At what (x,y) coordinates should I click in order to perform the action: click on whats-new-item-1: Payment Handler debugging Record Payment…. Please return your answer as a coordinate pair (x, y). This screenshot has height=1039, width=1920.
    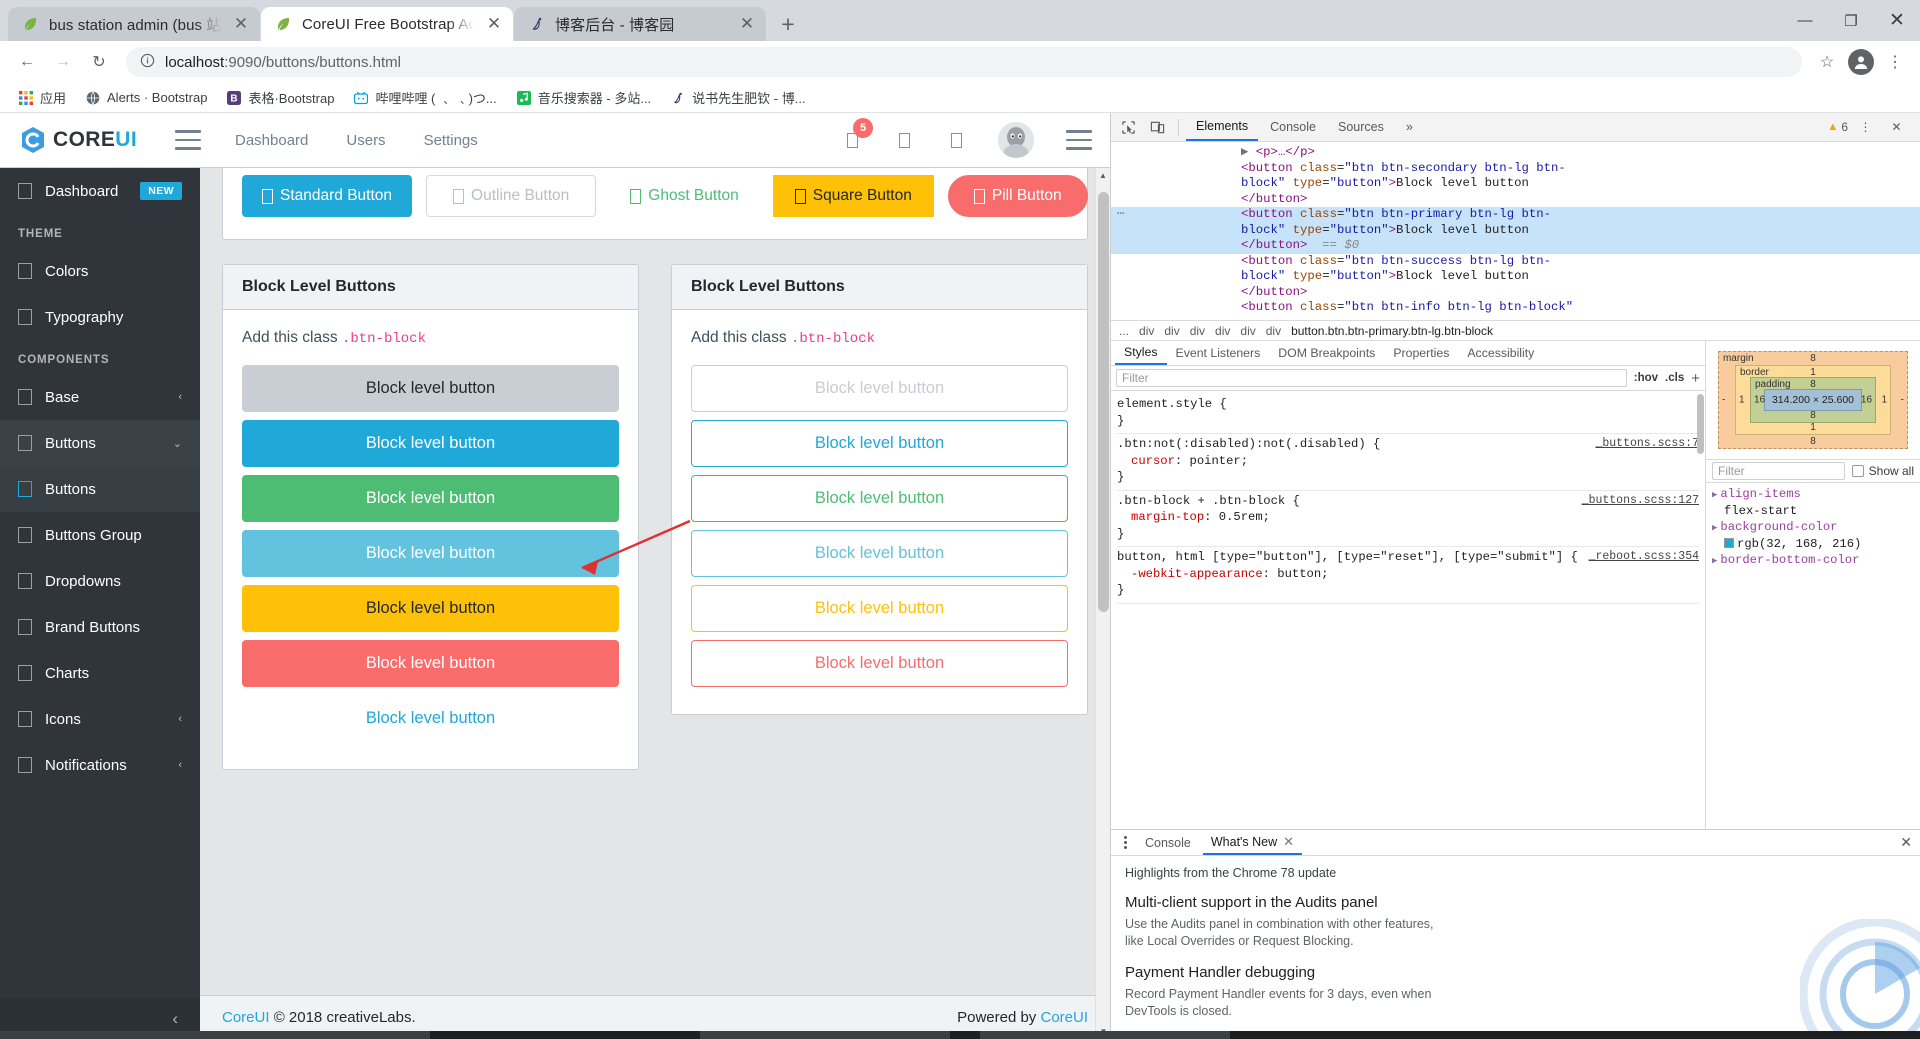
    Looking at the image, I should click on (1515, 992).